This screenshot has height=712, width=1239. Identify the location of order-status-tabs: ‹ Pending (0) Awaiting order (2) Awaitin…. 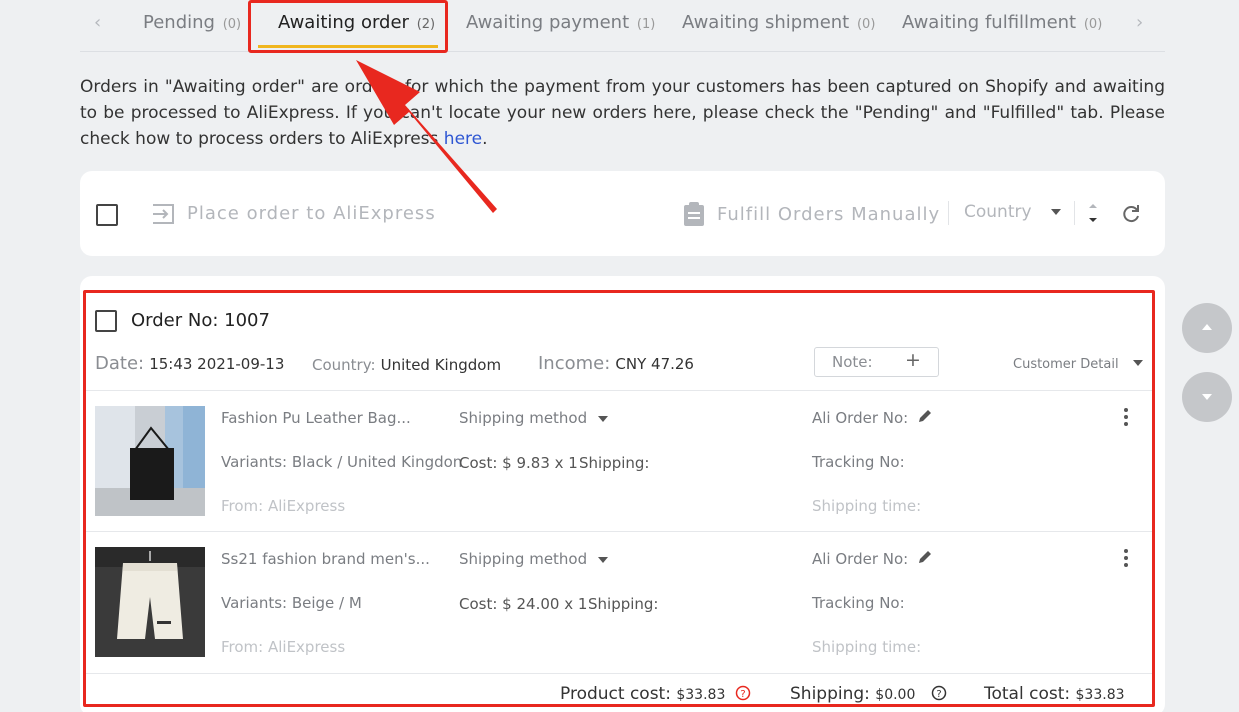
(622, 26).